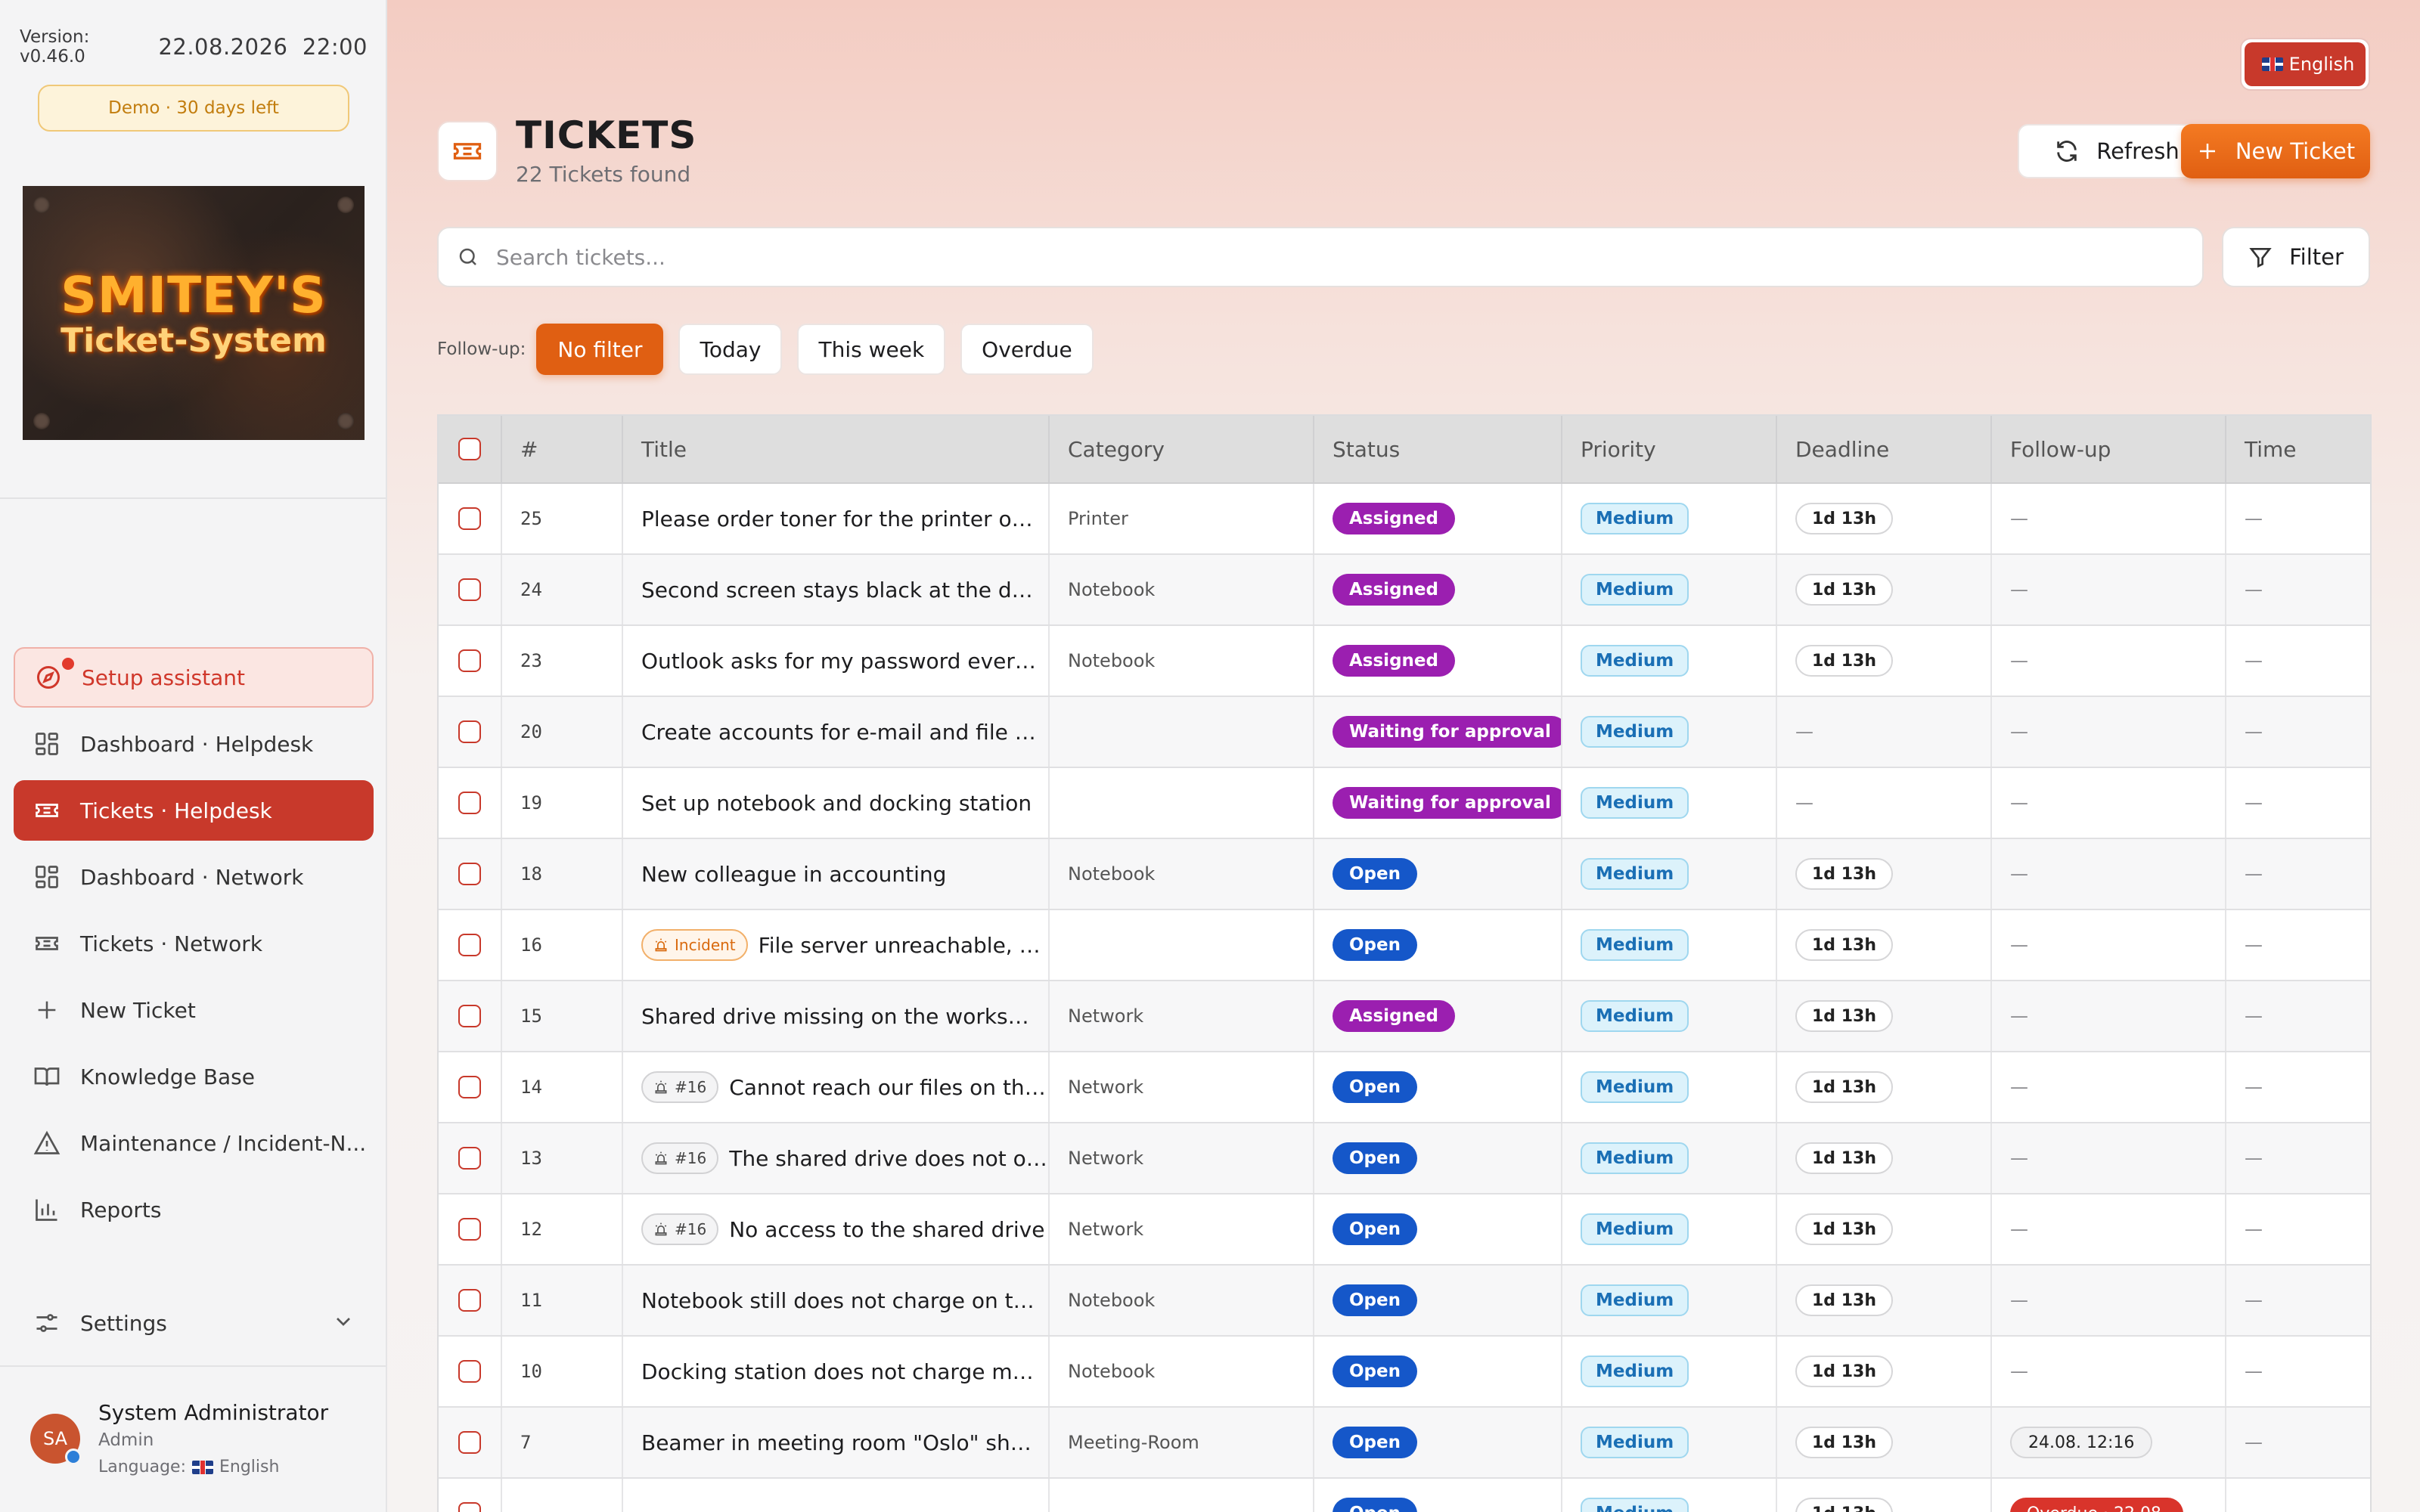  I want to click on column-header-followup: Follow-up, so click(2109, 449).